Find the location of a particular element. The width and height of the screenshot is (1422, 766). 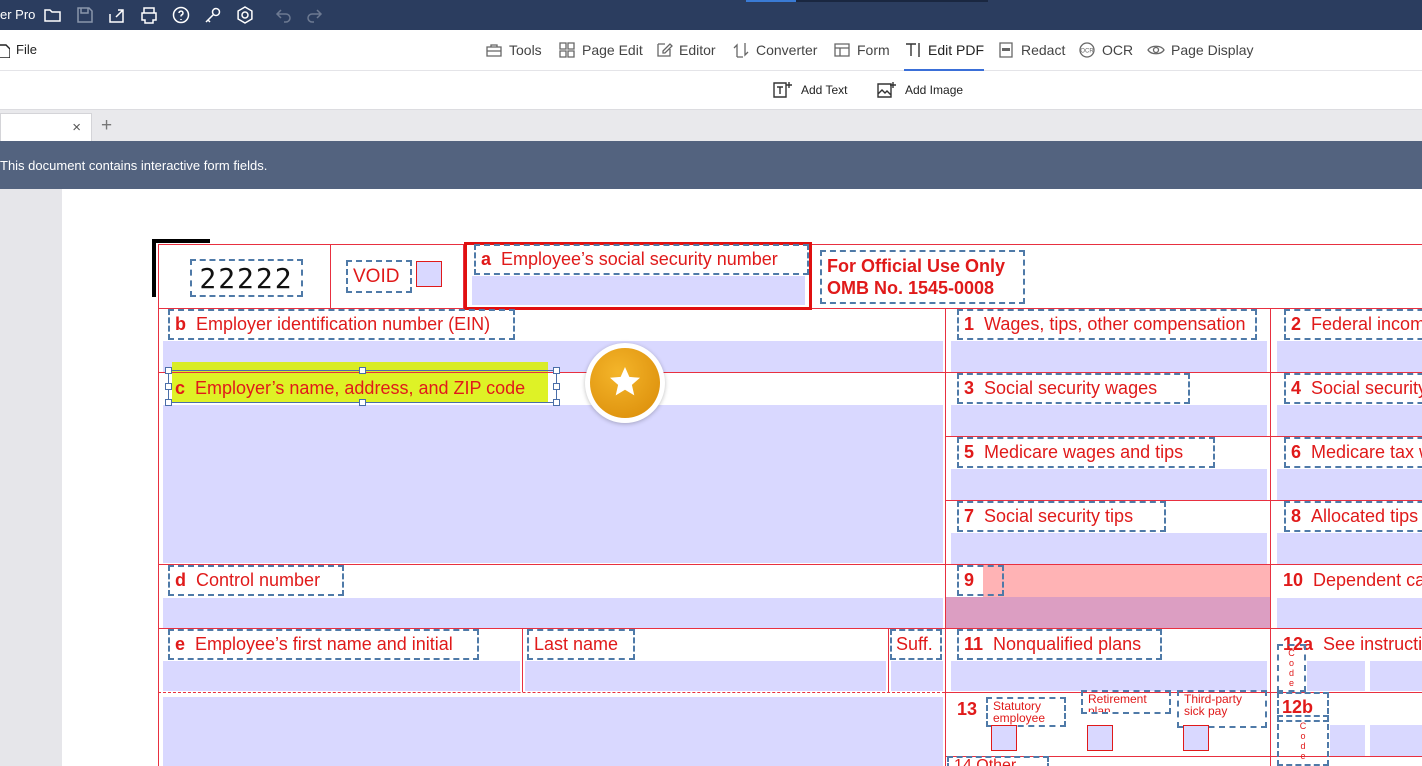

field-last-name is located at coordinates (705, 676).